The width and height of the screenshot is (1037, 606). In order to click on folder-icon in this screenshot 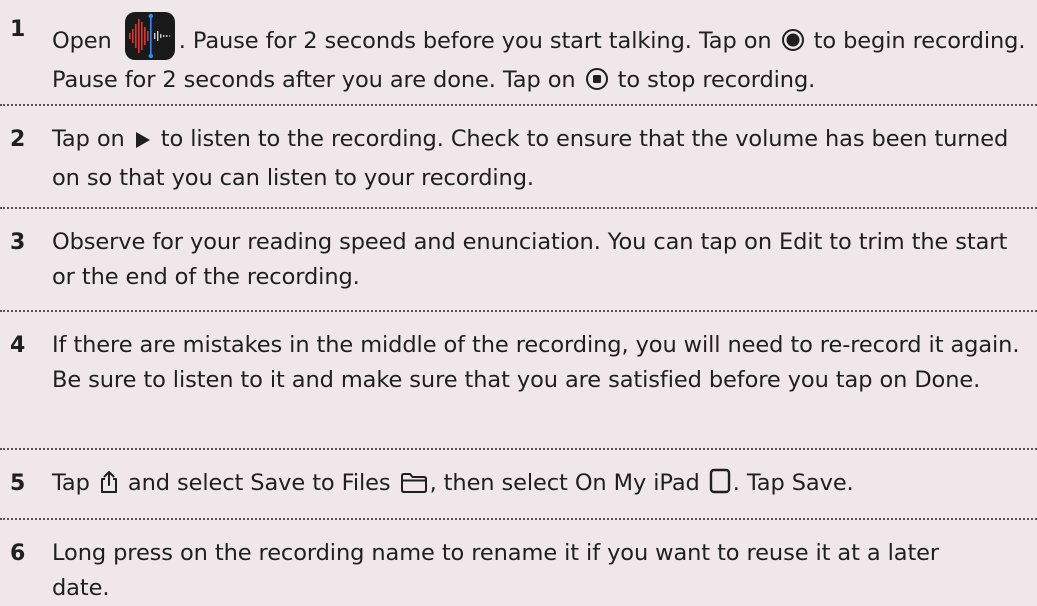, I will do `click(414, 487)`.